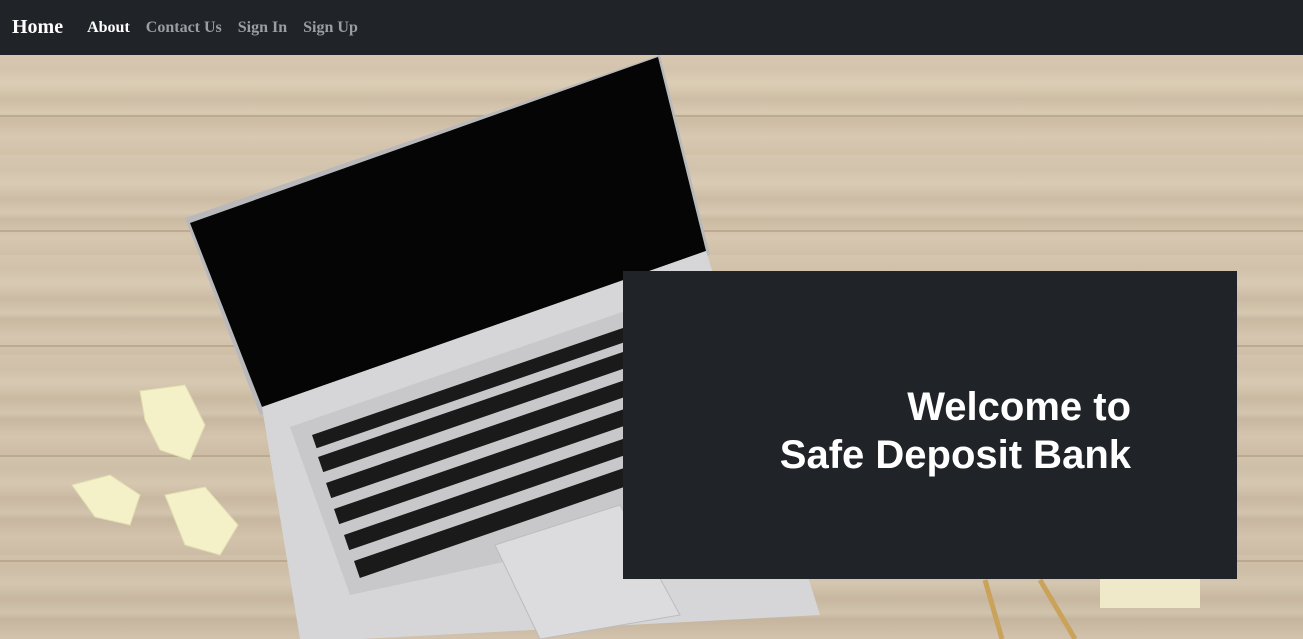  Describe the element at coordinates (1019, 407) in the screenshot. I see `welcome-line-1: Welcome to` at that location.